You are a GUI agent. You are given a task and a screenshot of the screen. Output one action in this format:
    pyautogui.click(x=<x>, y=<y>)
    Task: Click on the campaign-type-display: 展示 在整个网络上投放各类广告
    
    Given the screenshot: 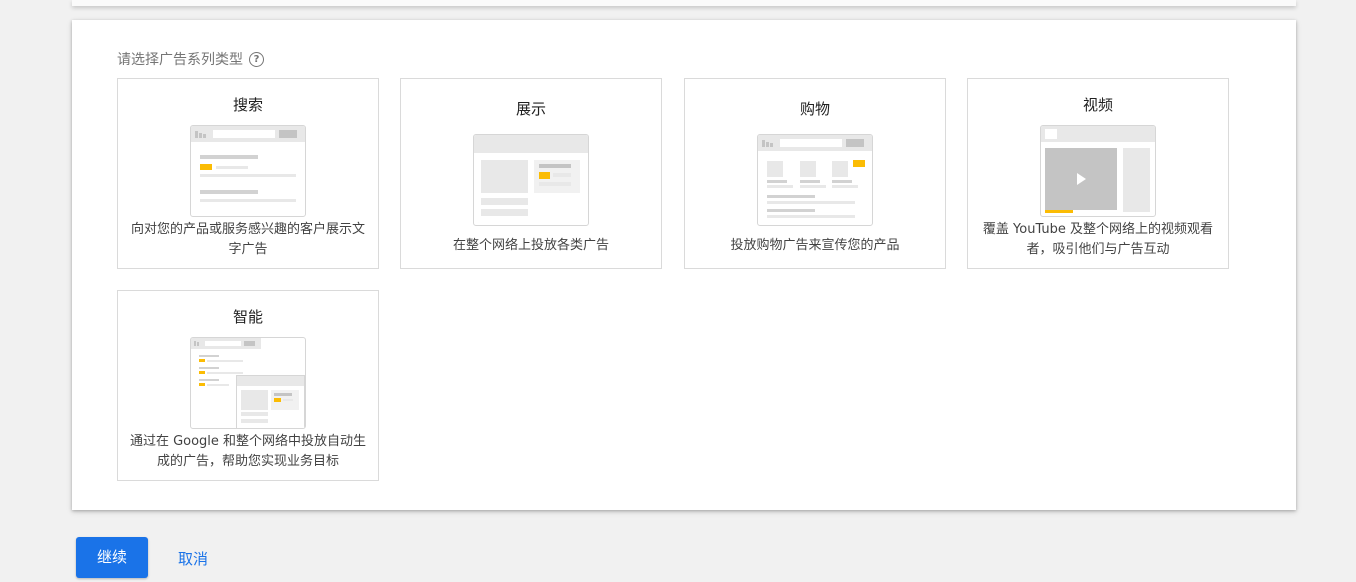 What is the action you would take?
    pyautogui.click(x=531, y=173)
    